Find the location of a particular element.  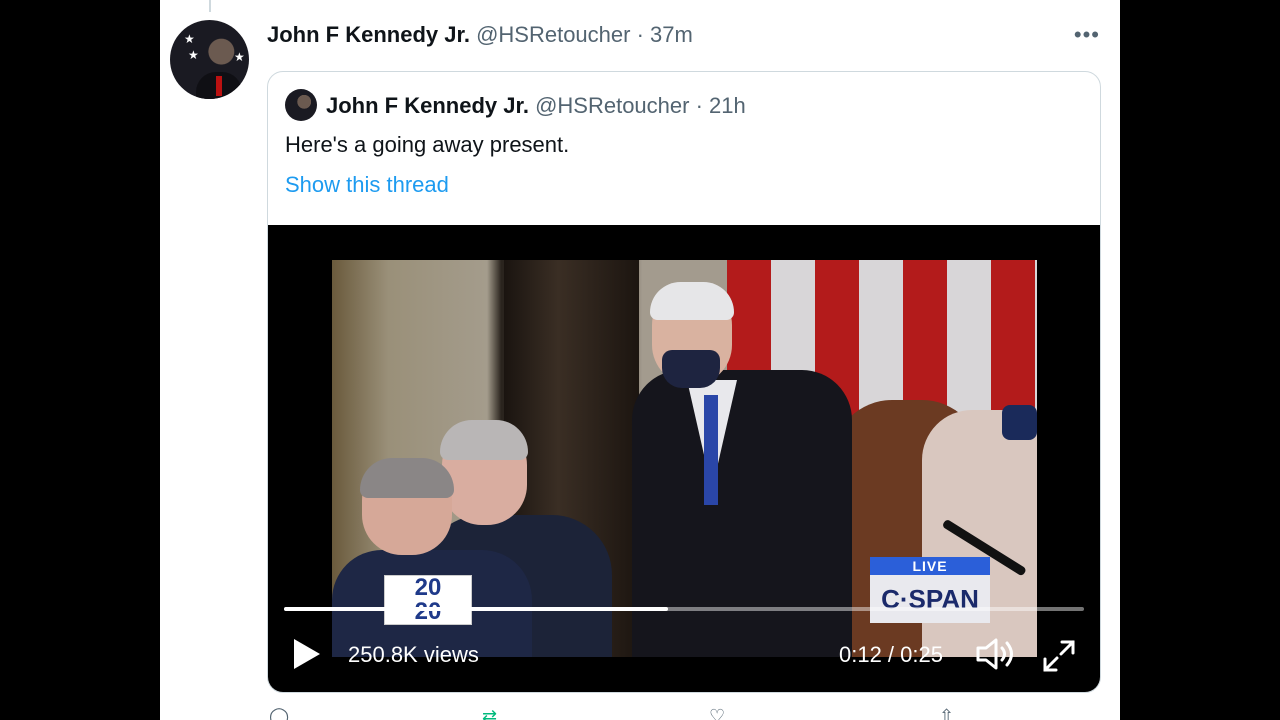

person-center is located at coordinates (742, 513).